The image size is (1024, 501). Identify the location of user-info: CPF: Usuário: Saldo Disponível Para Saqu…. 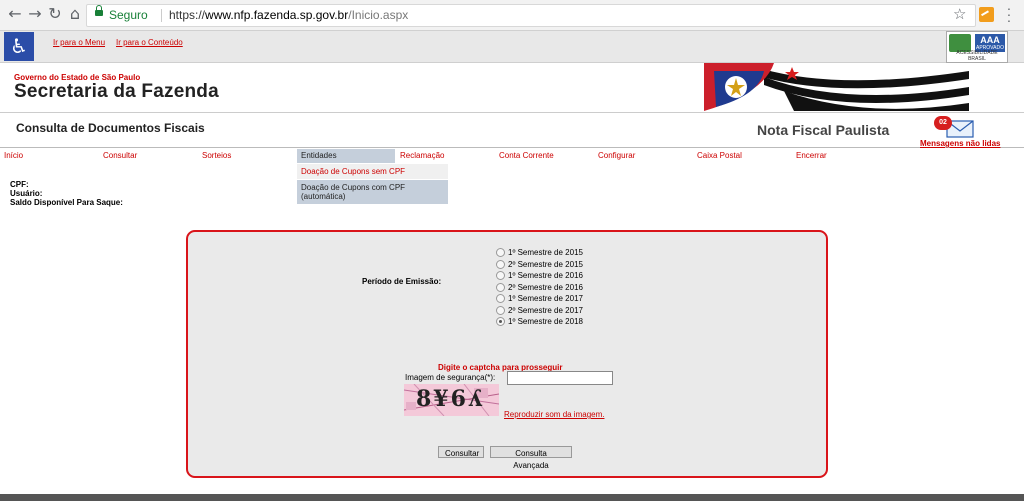
(66, 193).